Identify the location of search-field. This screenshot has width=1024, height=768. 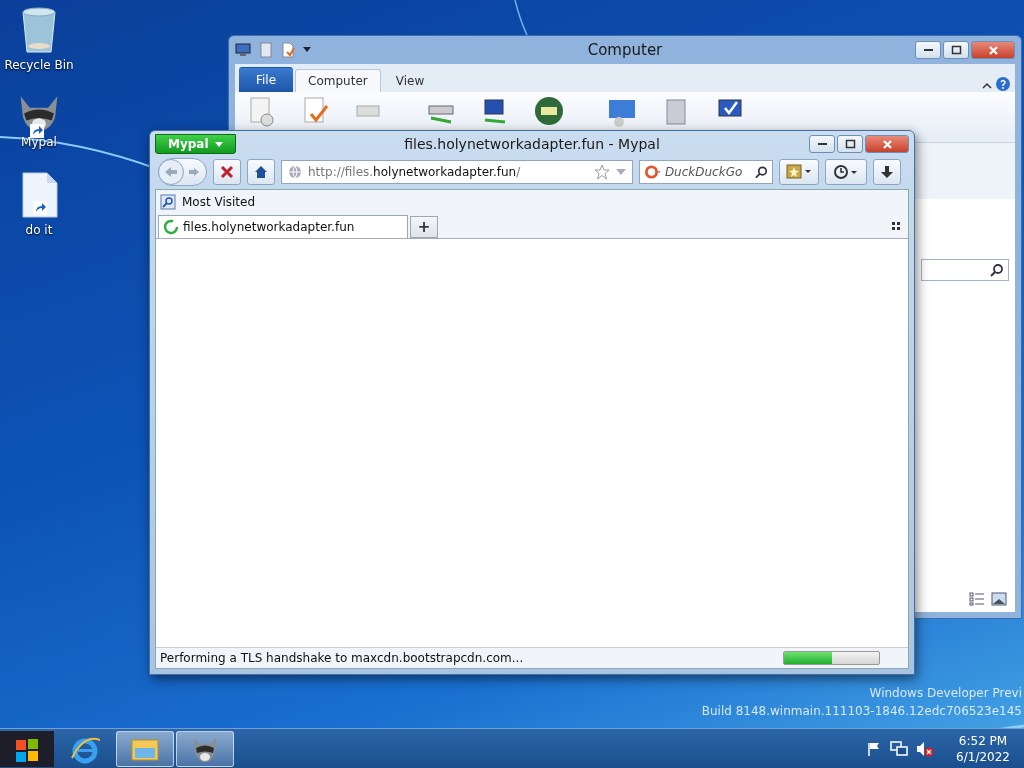
(965, 270).